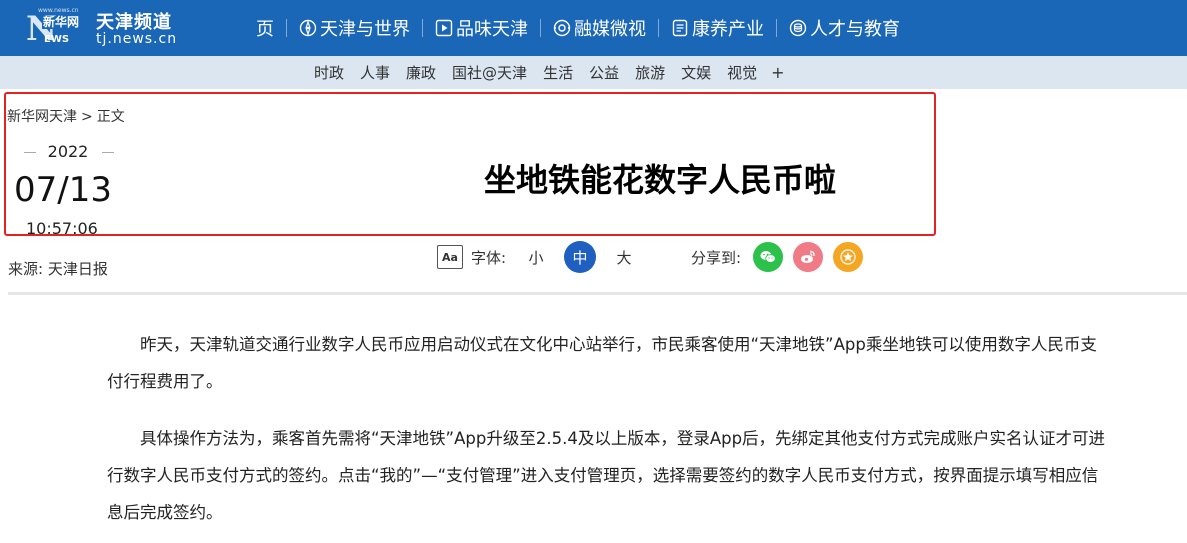 The height and width of the screenshot is (543, 1187). Describe the element at coordinates (597, 293) in the screenshot. I see `meta-divider` at that location.